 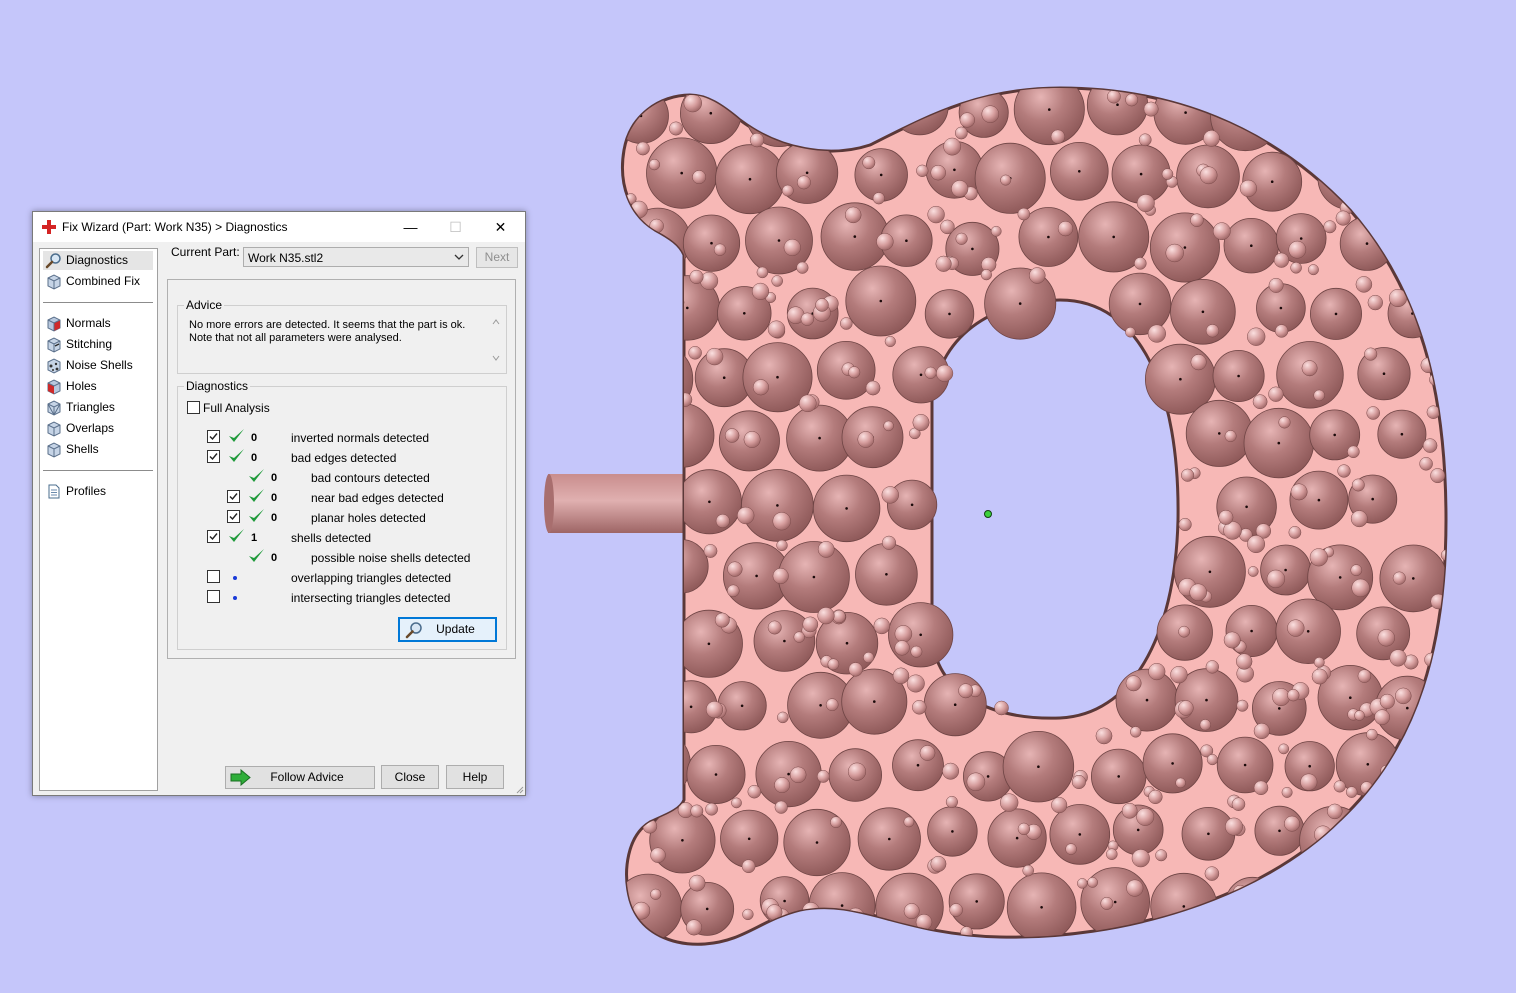 I want to click on nav-item-triangles: Triangles, so click(x=98, y=407).